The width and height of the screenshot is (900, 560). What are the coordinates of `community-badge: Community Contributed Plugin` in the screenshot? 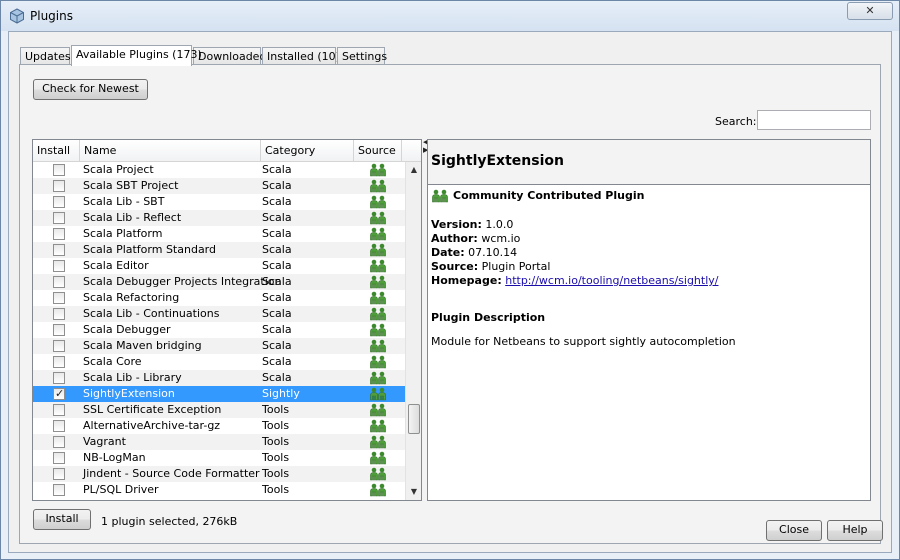 It's located at (650, 197).